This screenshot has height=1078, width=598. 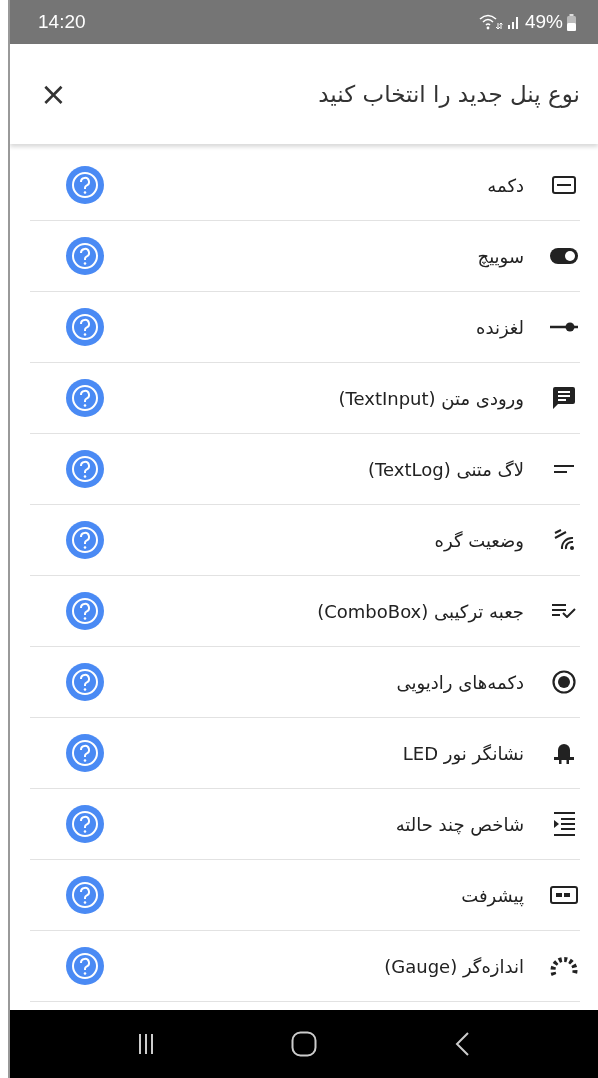 I want to click on dialog-title: نوع پنل جدید را انتخاب کنید, so click(x=449, y=94).